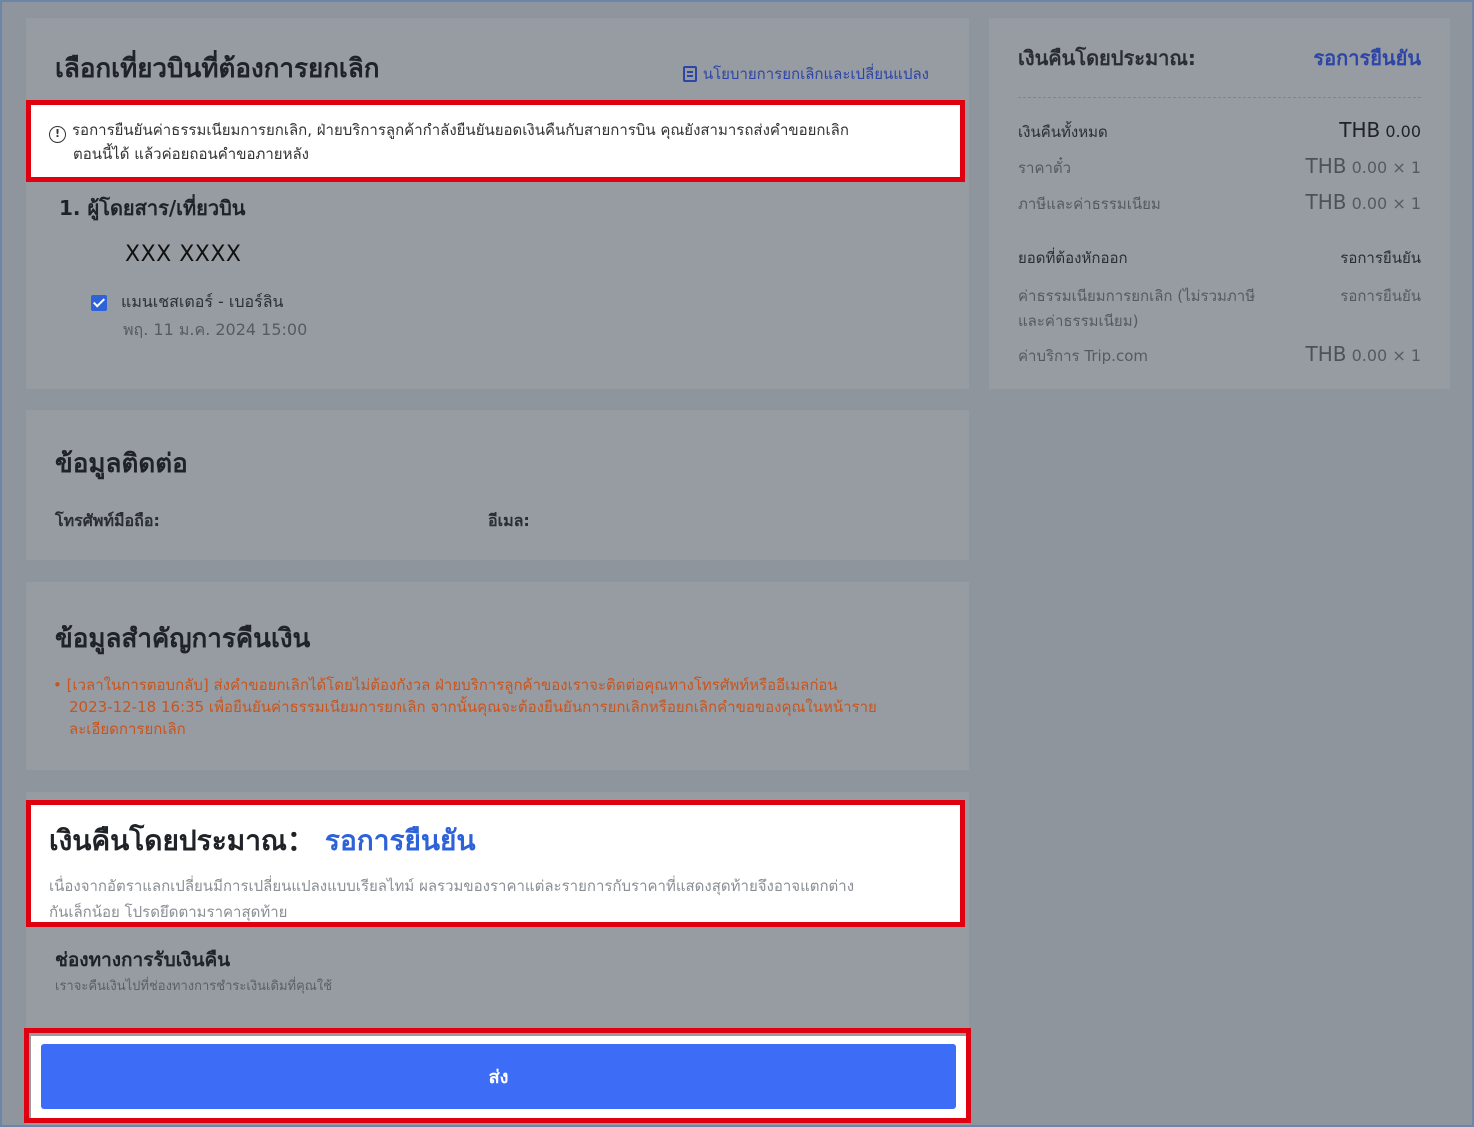  What do you see at coordinates (1083, 356) in the screenshot?
I see `service-fee-label: ค่าบริการ Trip.com` at bounding box center [1083, 356].